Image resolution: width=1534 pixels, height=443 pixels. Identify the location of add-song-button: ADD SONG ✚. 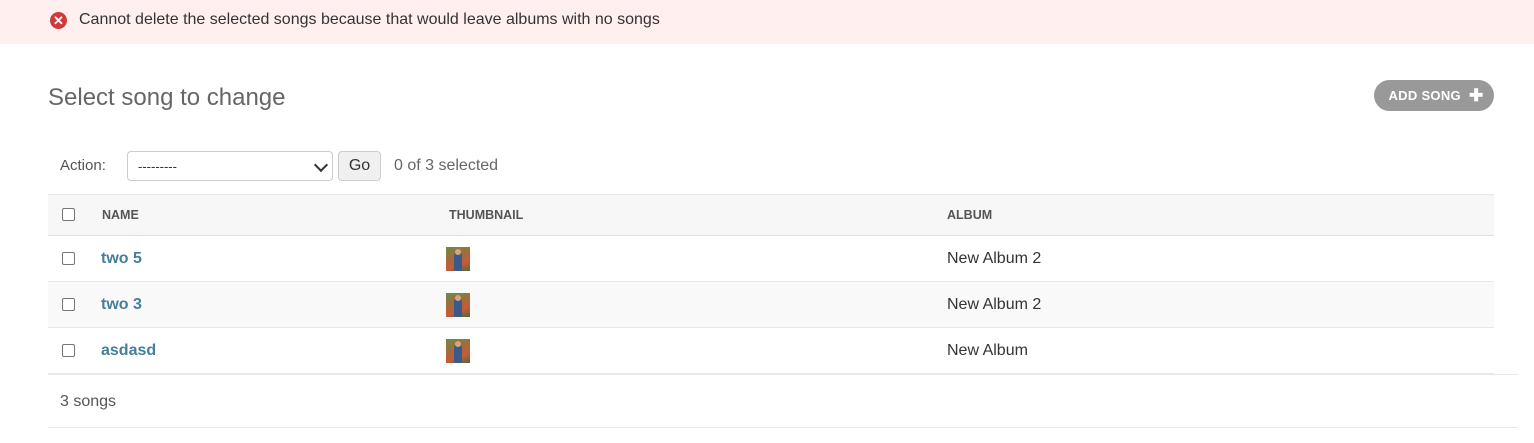
(1434, 95).